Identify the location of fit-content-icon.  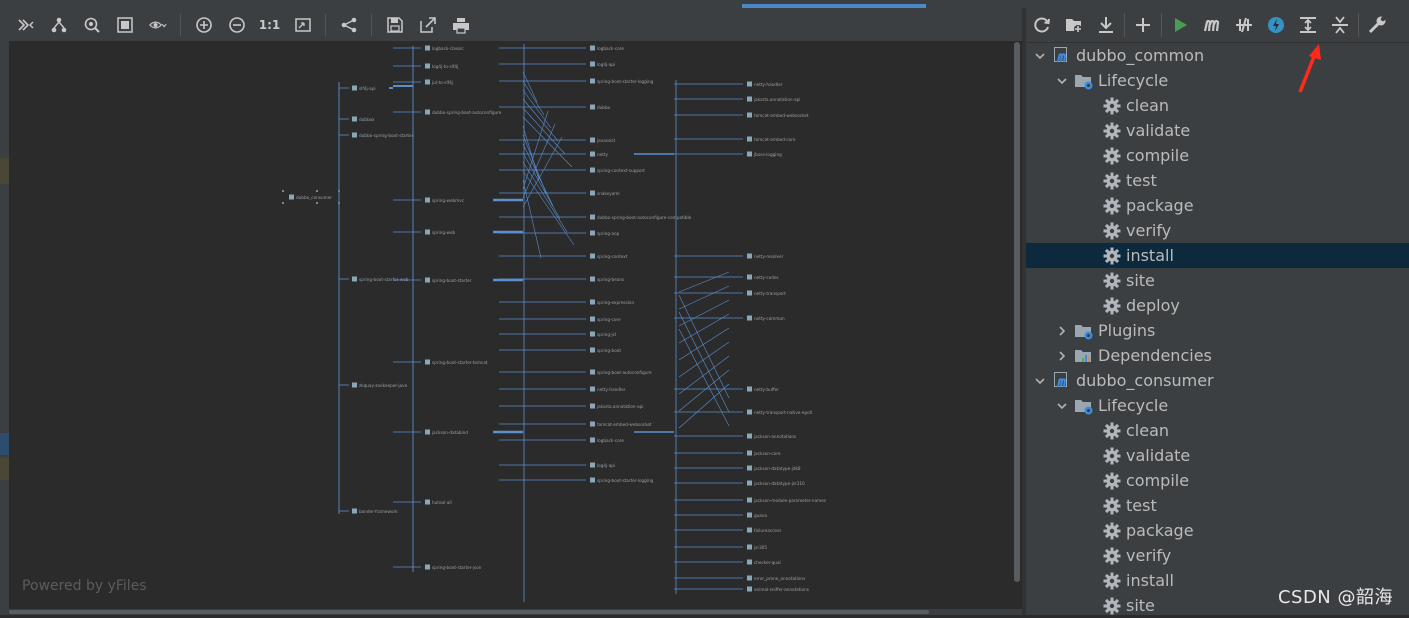
(92, 25).